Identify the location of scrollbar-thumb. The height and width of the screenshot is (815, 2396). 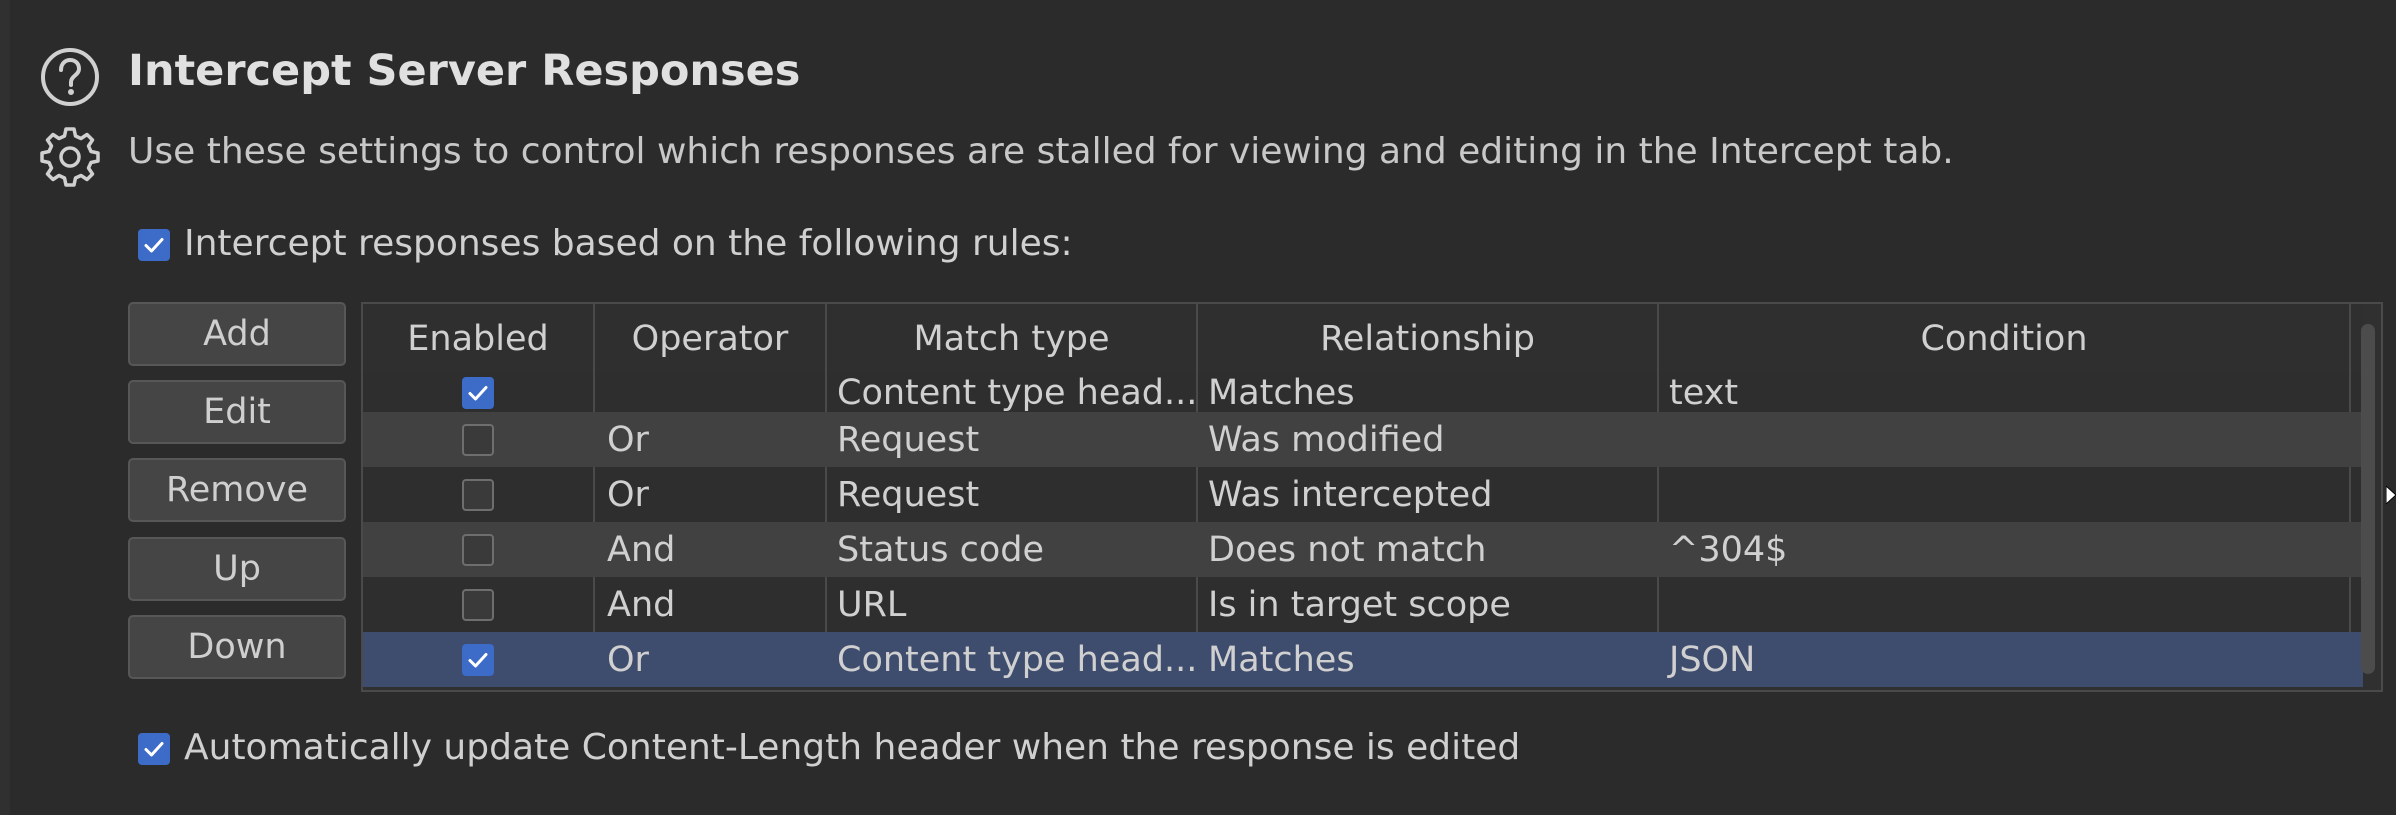
(2368, 499).